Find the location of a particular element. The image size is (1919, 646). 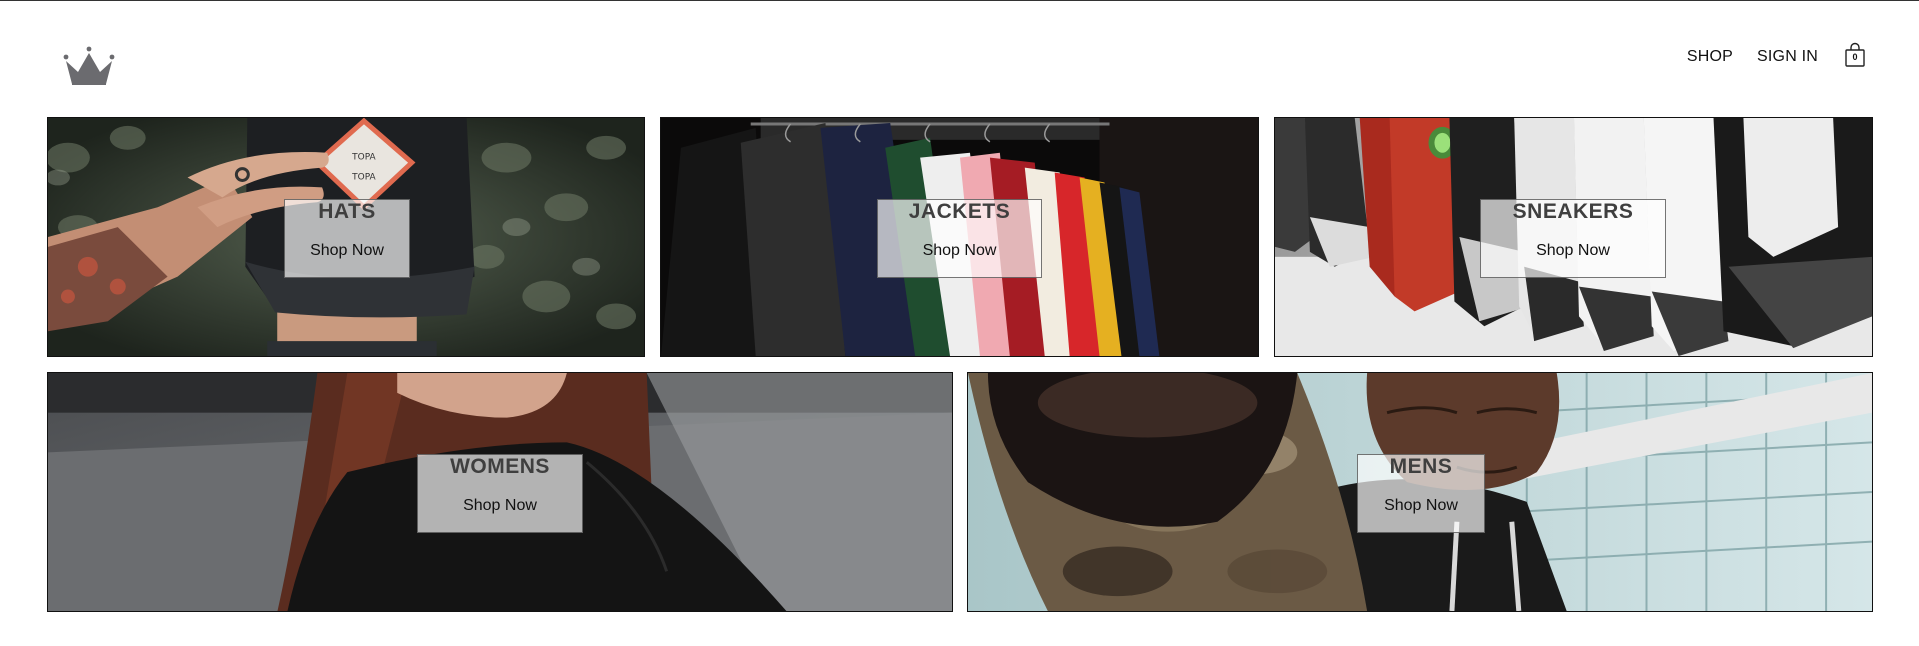

cart-count: 0 is located at coordinates (1855, 57).